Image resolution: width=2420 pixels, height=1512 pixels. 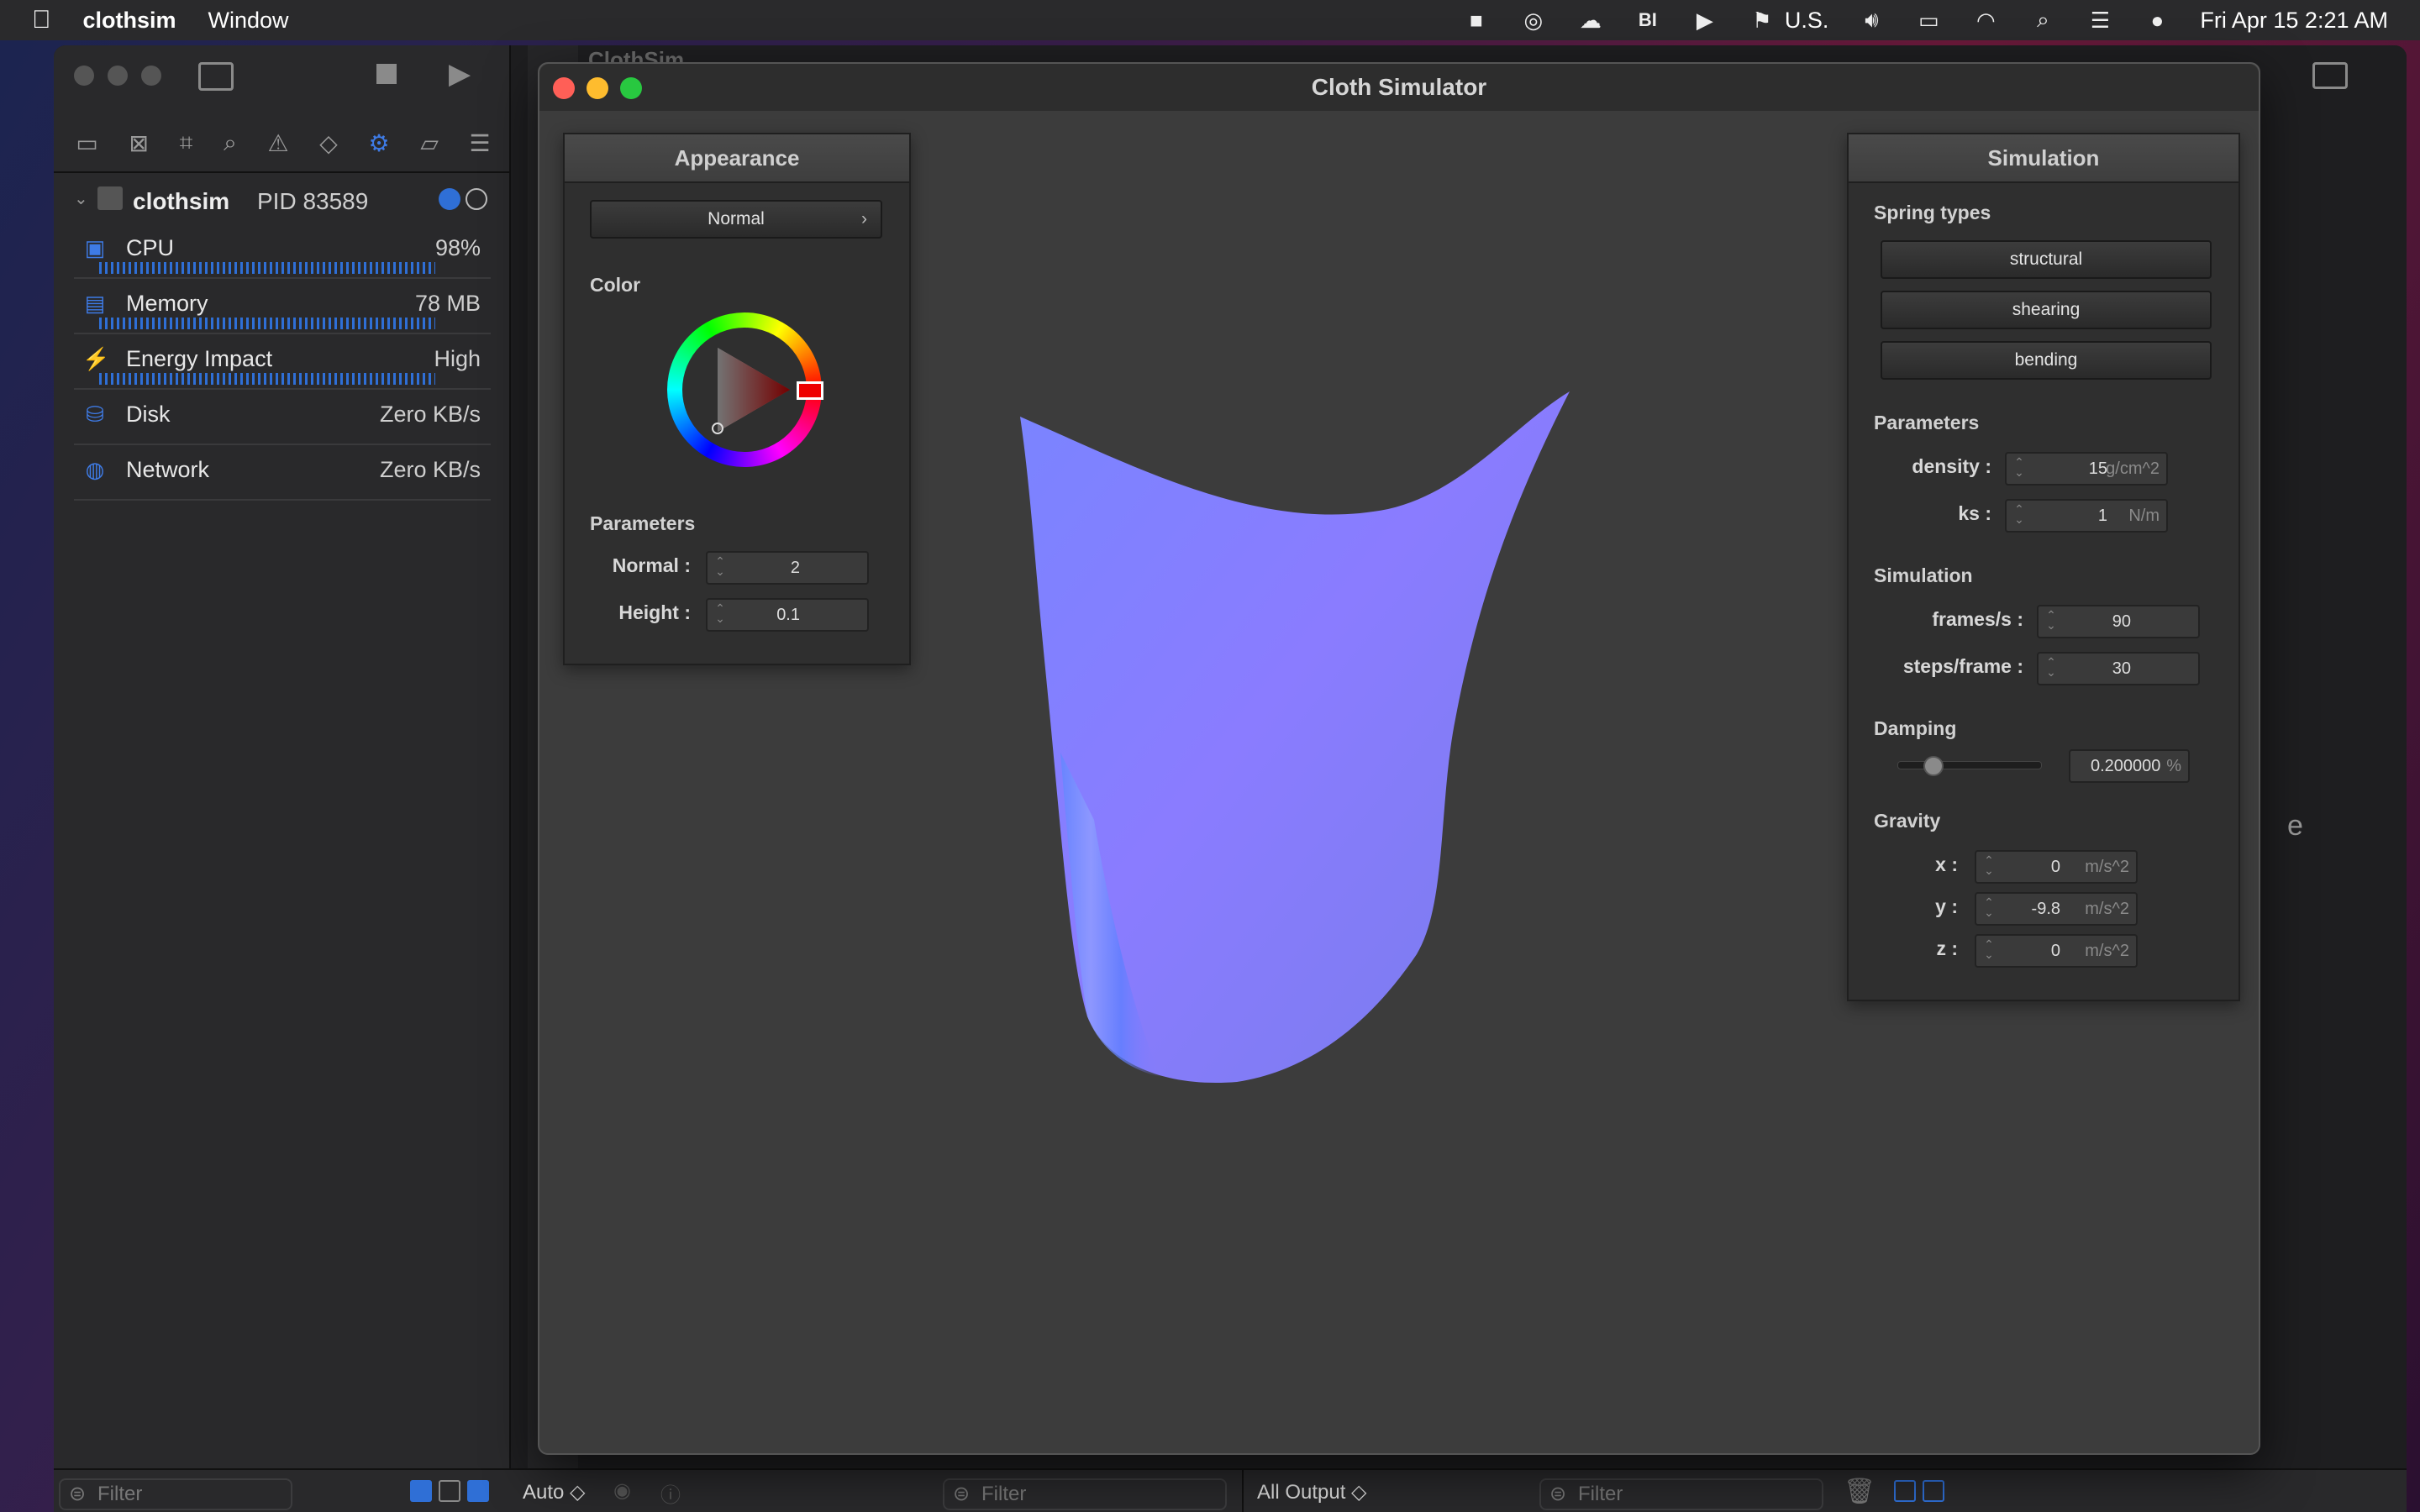 I want to click on report-icon: ☰, so click(x=481, y=143).